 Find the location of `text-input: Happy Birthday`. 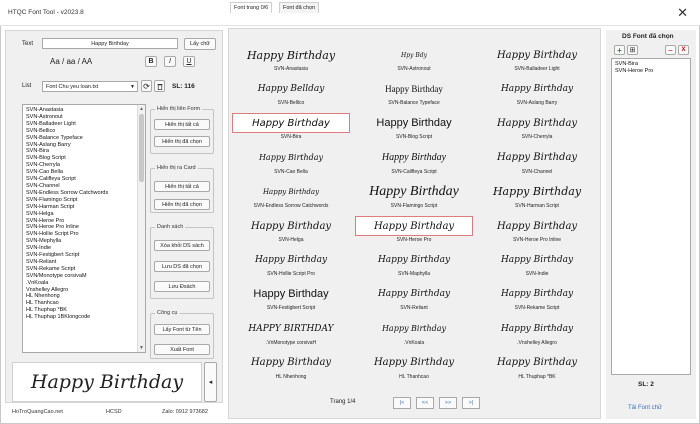

text-input: Happy Birthday is located at coordinates (110, 43).